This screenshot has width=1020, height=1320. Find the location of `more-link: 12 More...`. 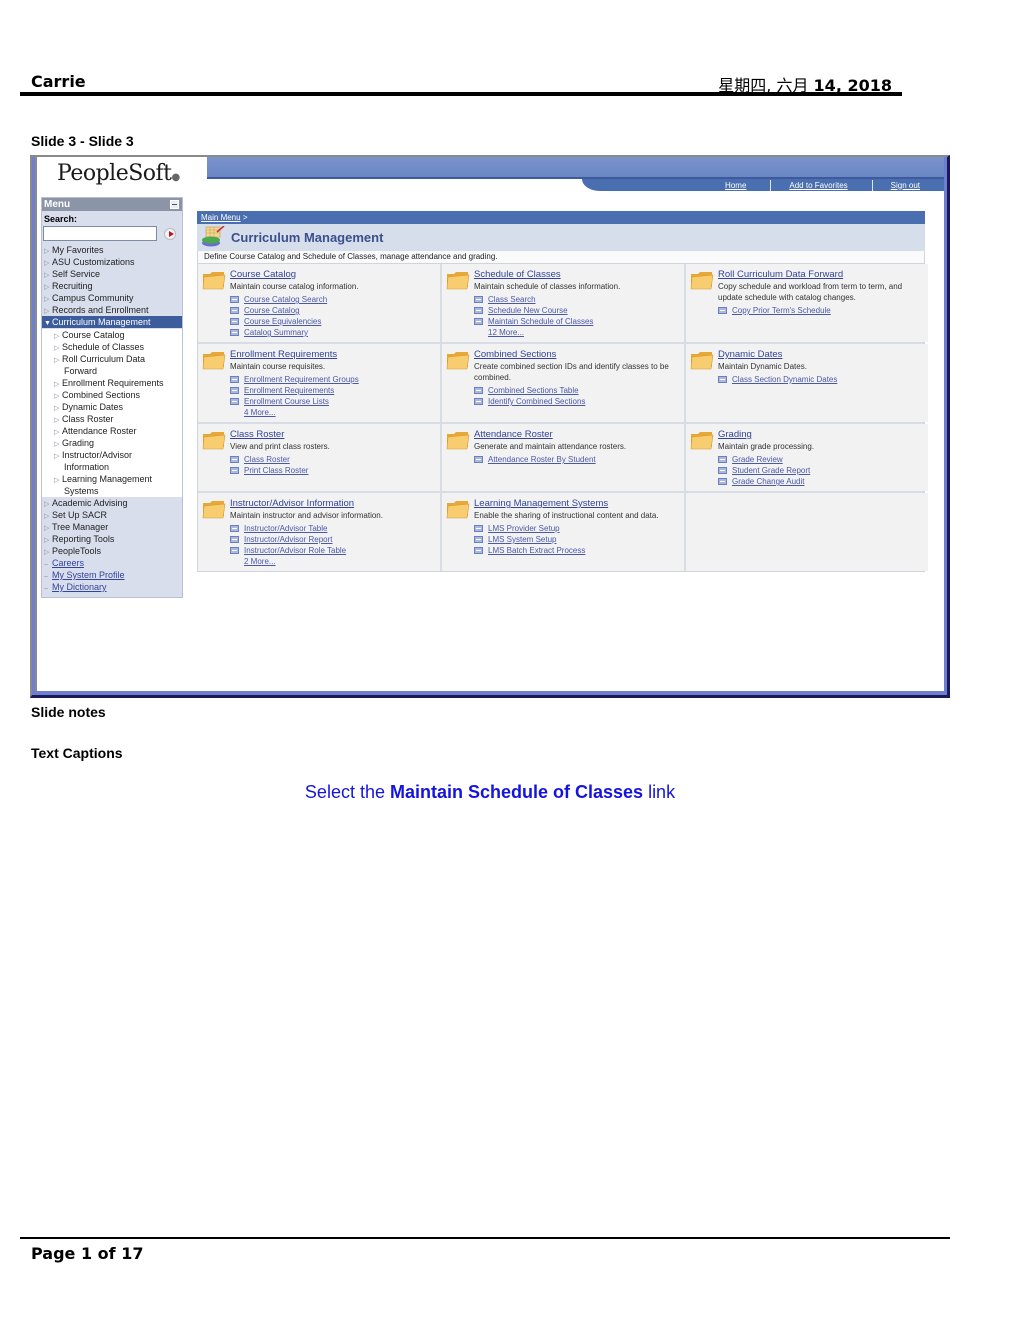

more-link: 12 More... is located at coordinates (577, 332).